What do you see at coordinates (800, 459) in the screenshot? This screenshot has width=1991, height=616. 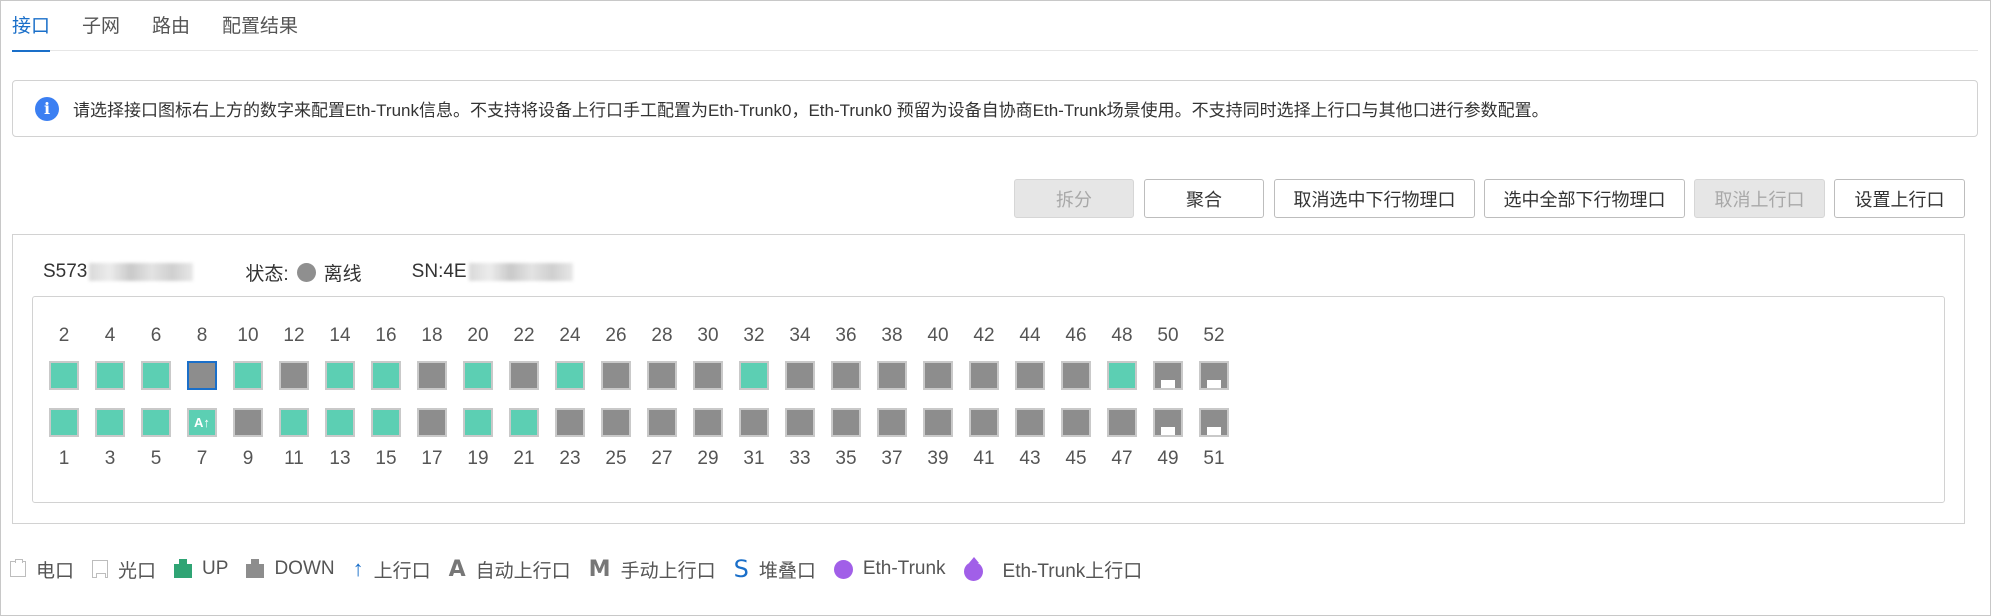 I see `port-number-33: 33` at bounding box center [800, 459].